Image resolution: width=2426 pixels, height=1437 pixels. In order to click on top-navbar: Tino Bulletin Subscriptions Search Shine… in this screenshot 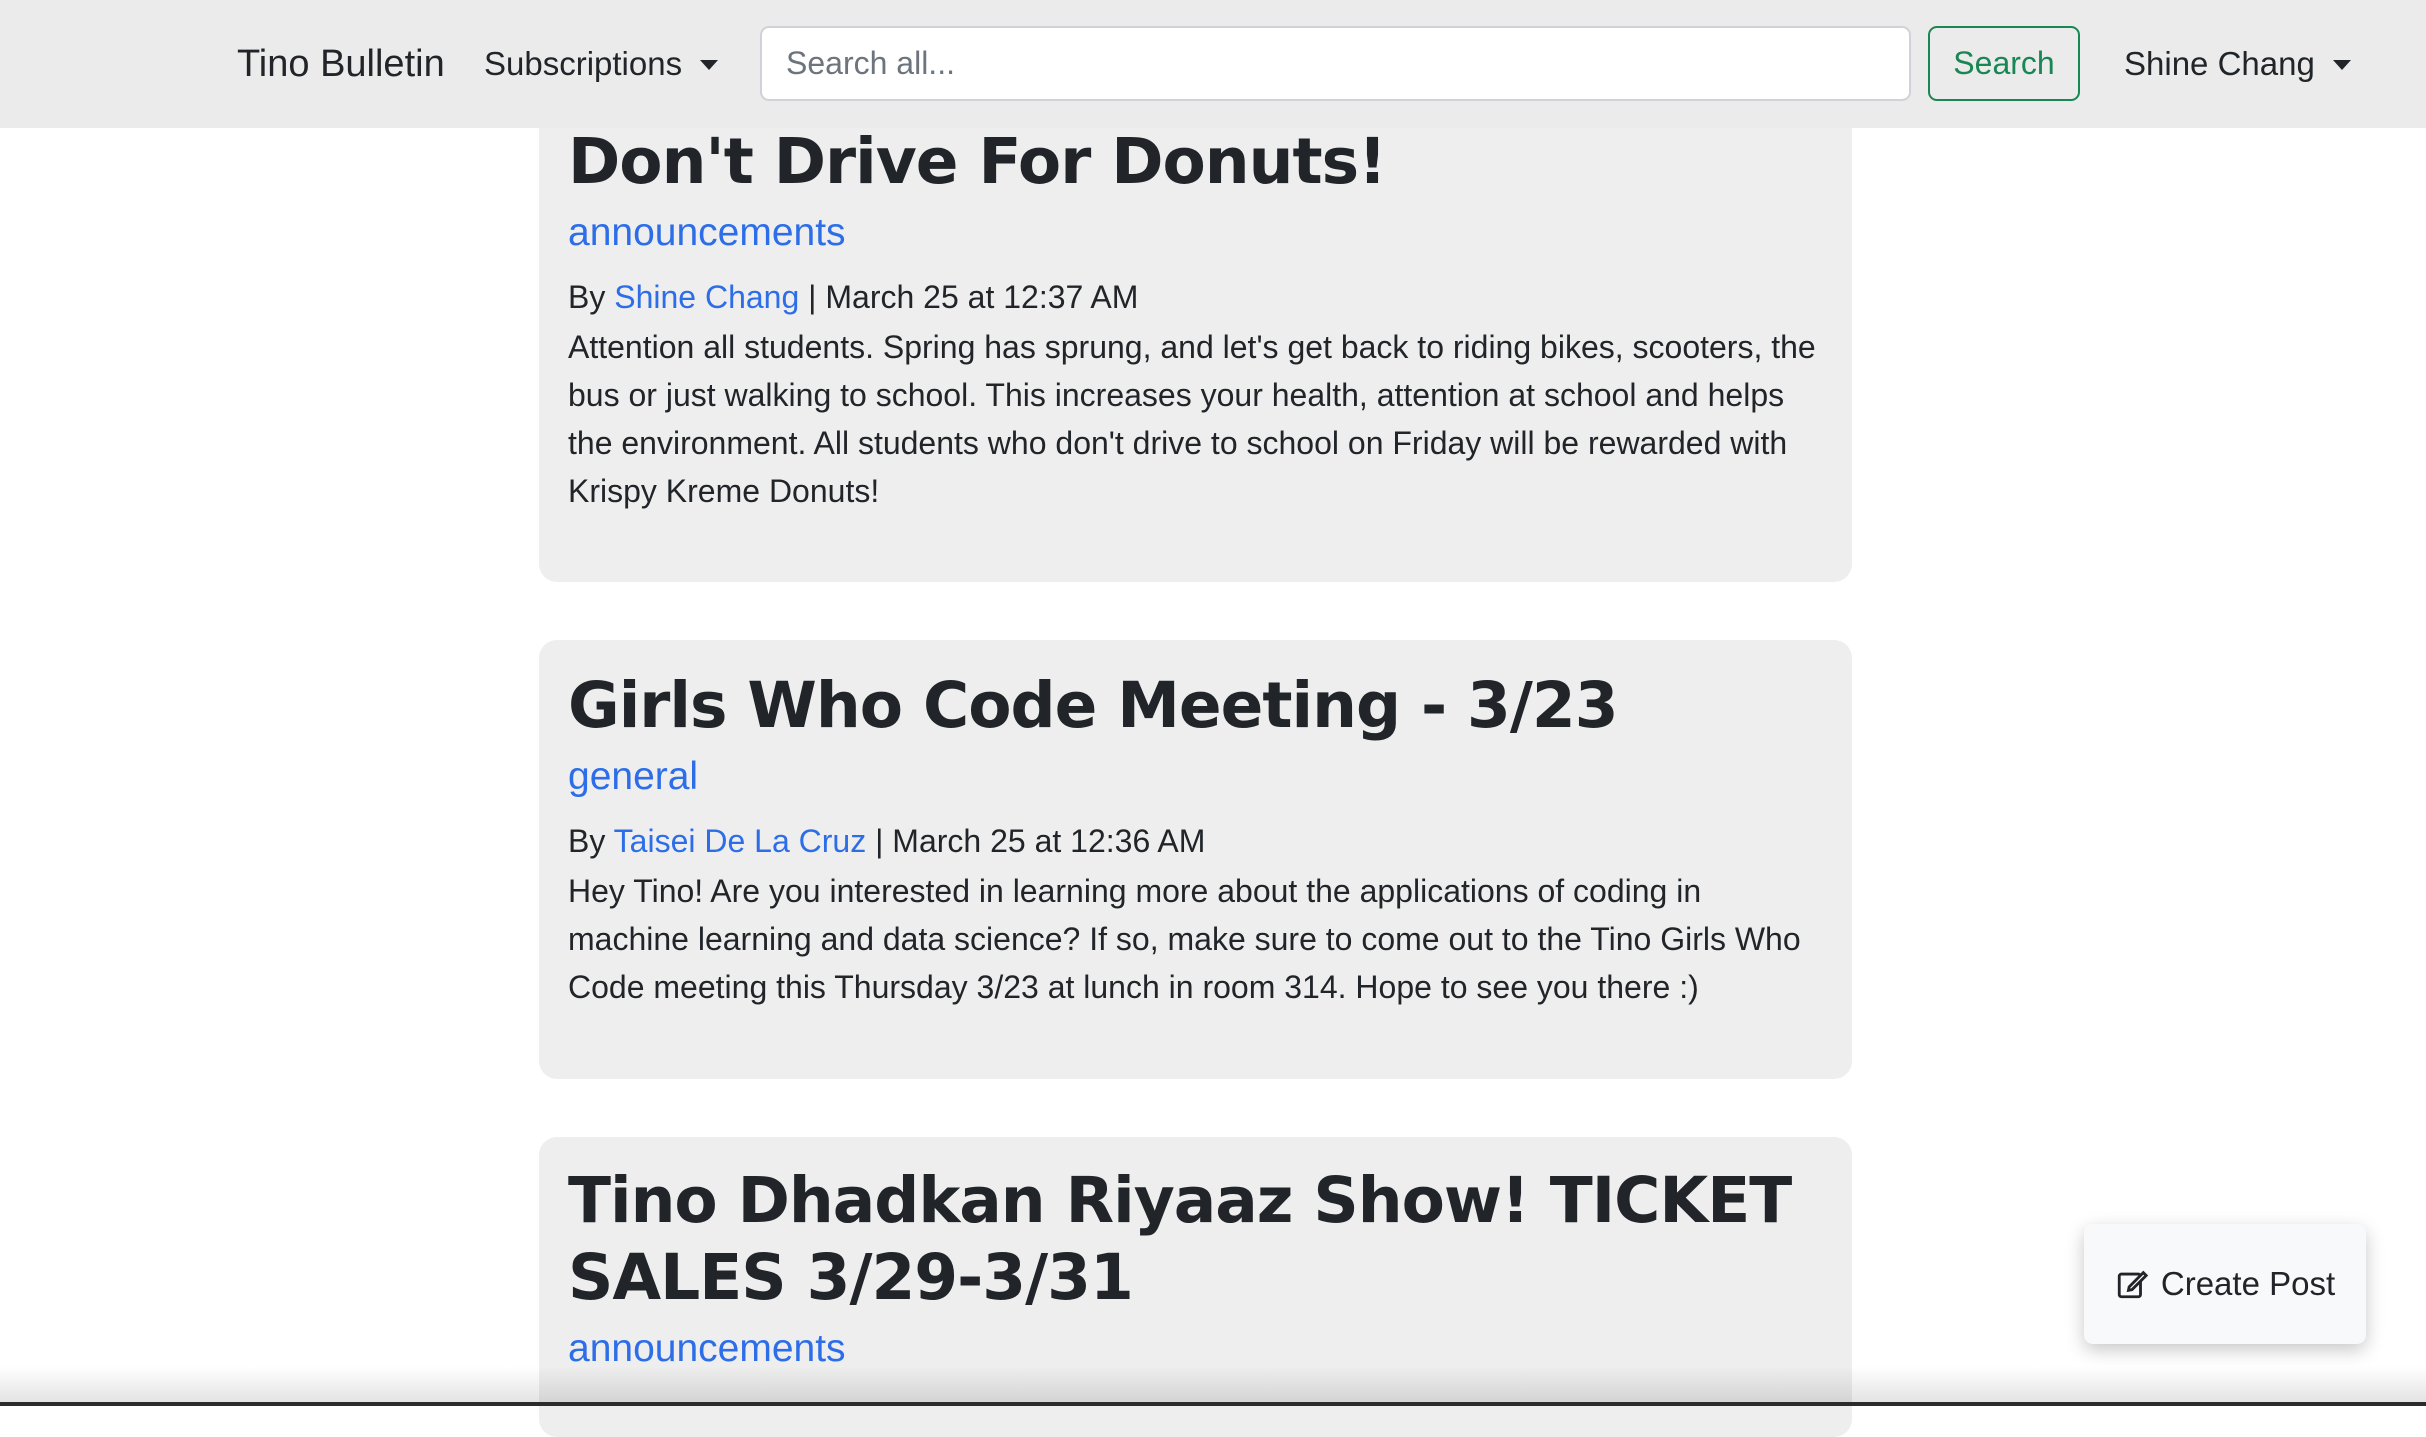, I will do `click(1213, 64)`.